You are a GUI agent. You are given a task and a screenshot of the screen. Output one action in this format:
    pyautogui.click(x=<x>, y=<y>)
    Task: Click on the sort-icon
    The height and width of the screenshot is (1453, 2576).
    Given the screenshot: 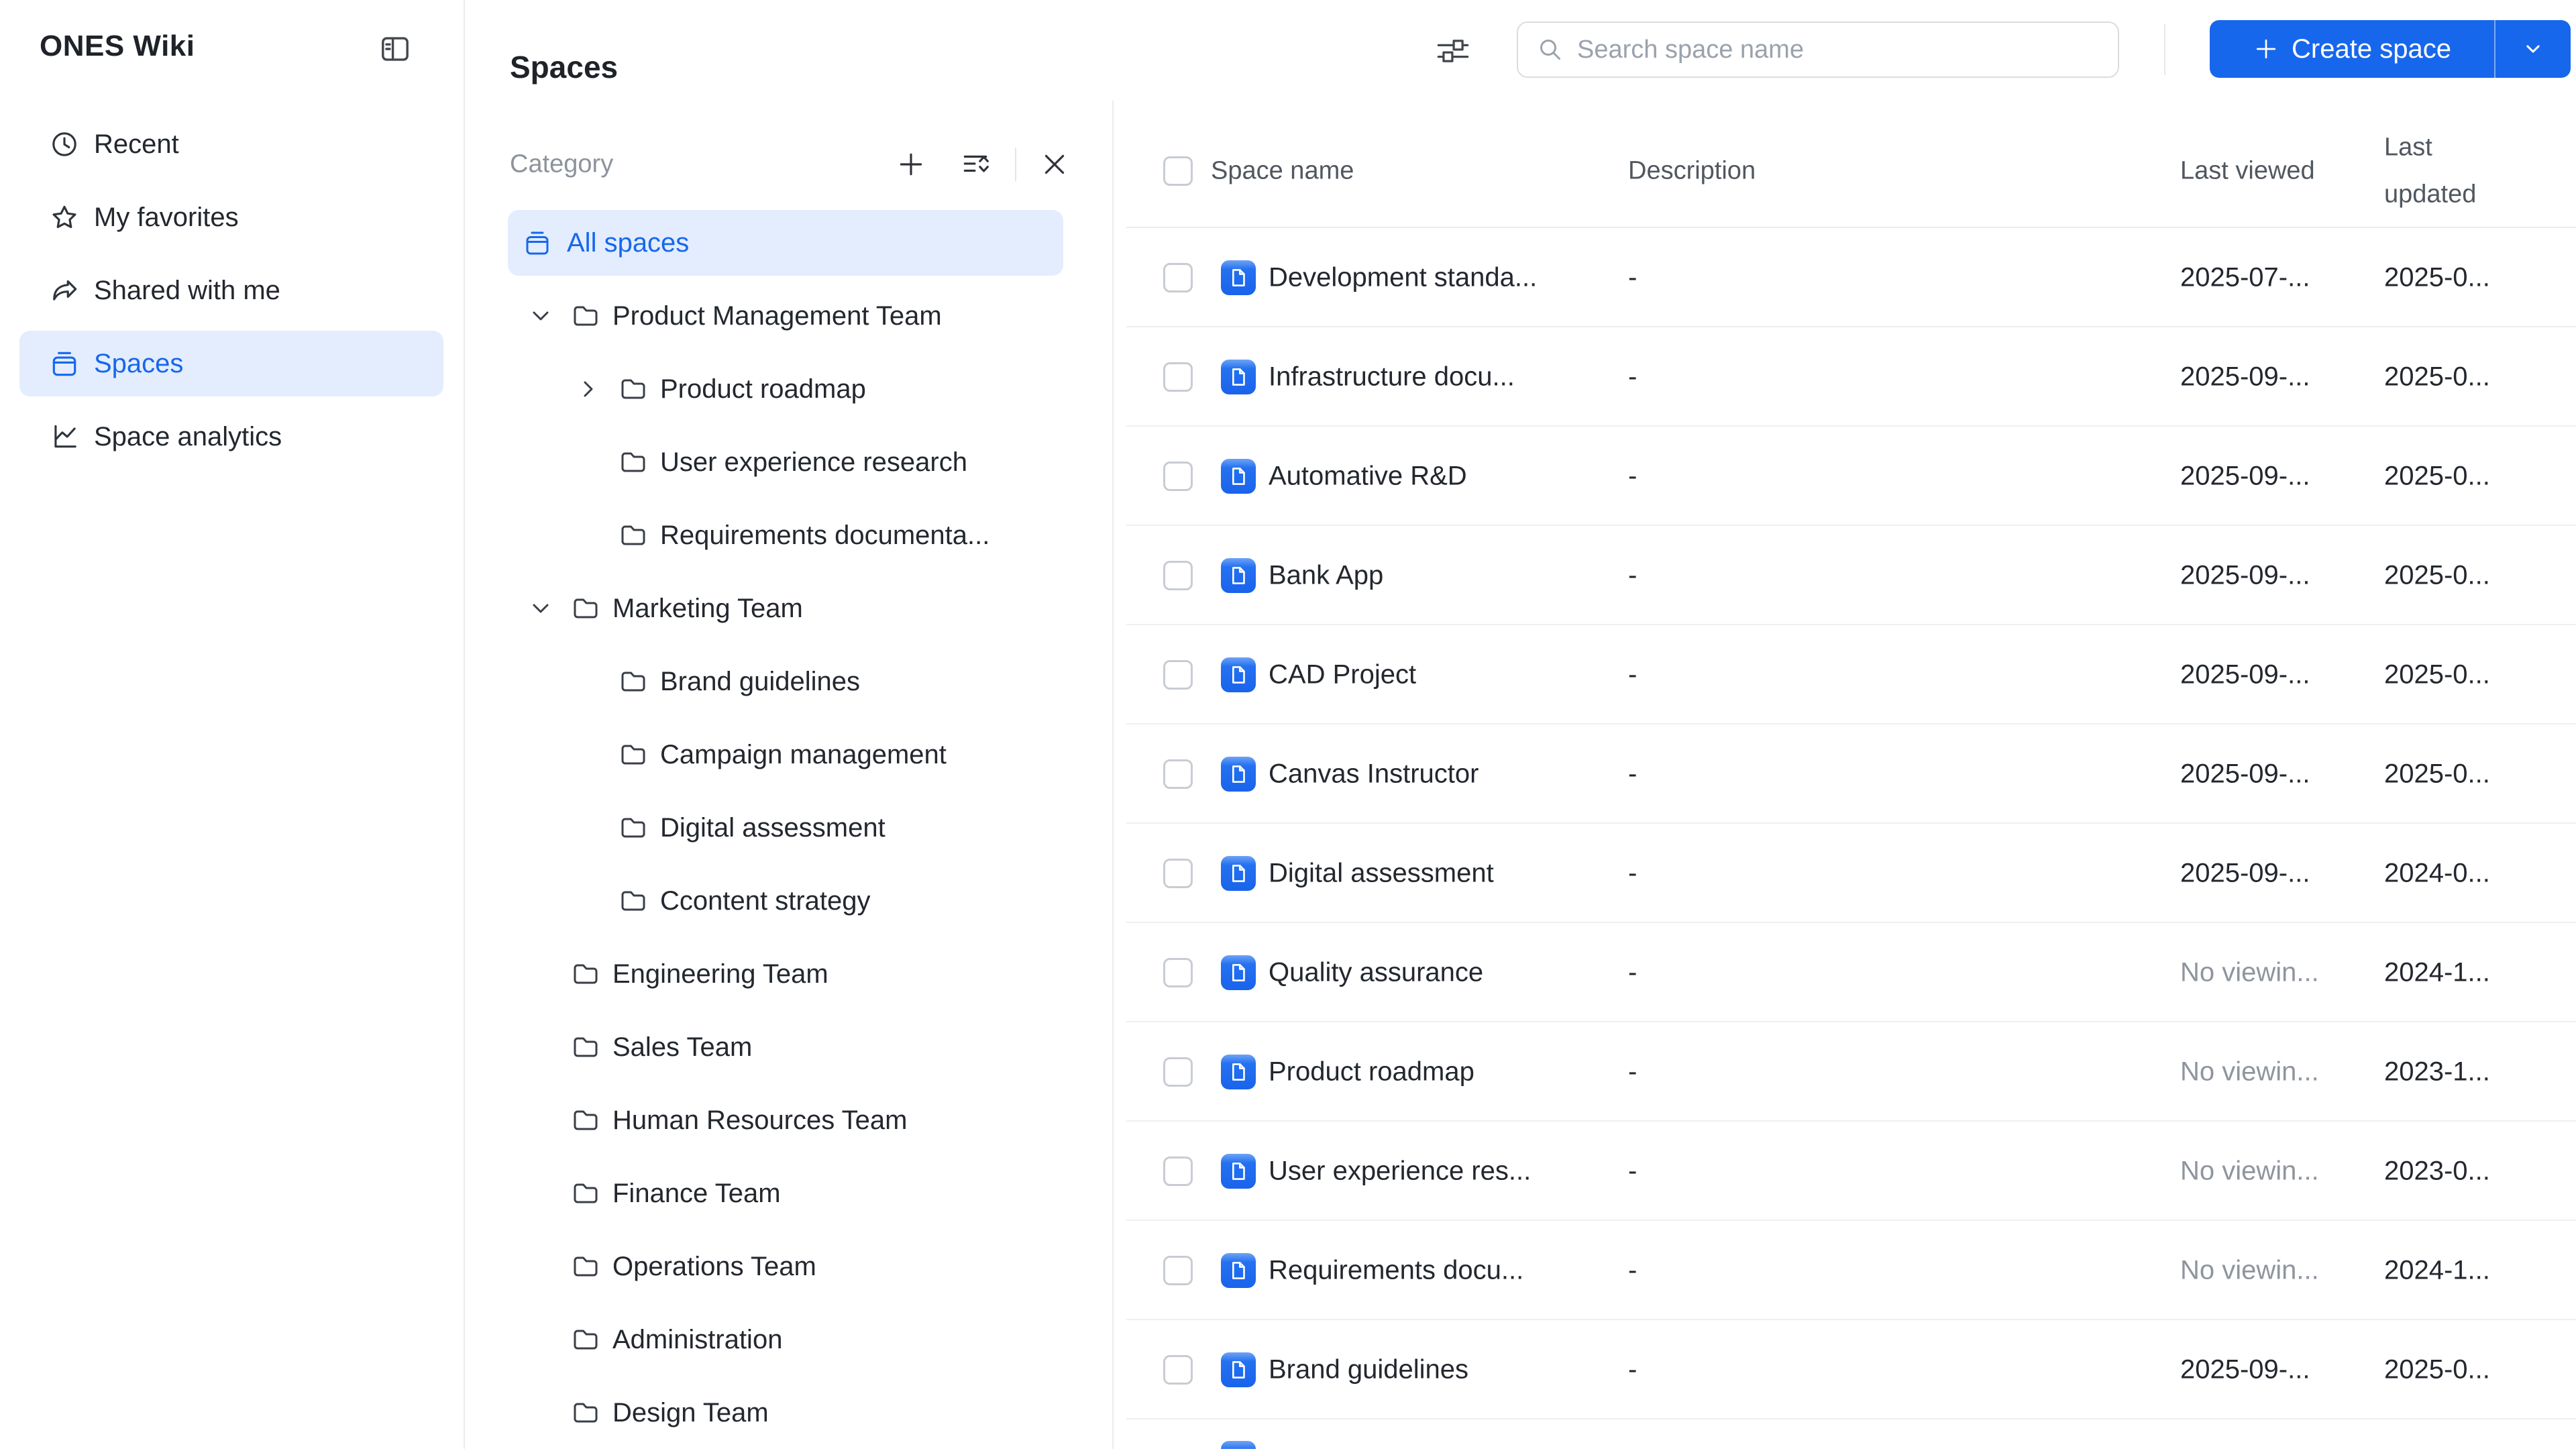 What is the action you would take?
    pyautogui.click(x=975, y=165)
    